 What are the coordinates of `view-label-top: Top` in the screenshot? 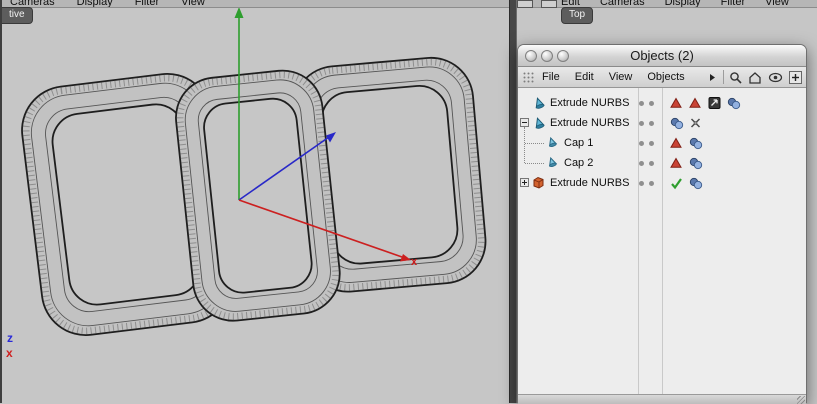 It's located at (577, 15).